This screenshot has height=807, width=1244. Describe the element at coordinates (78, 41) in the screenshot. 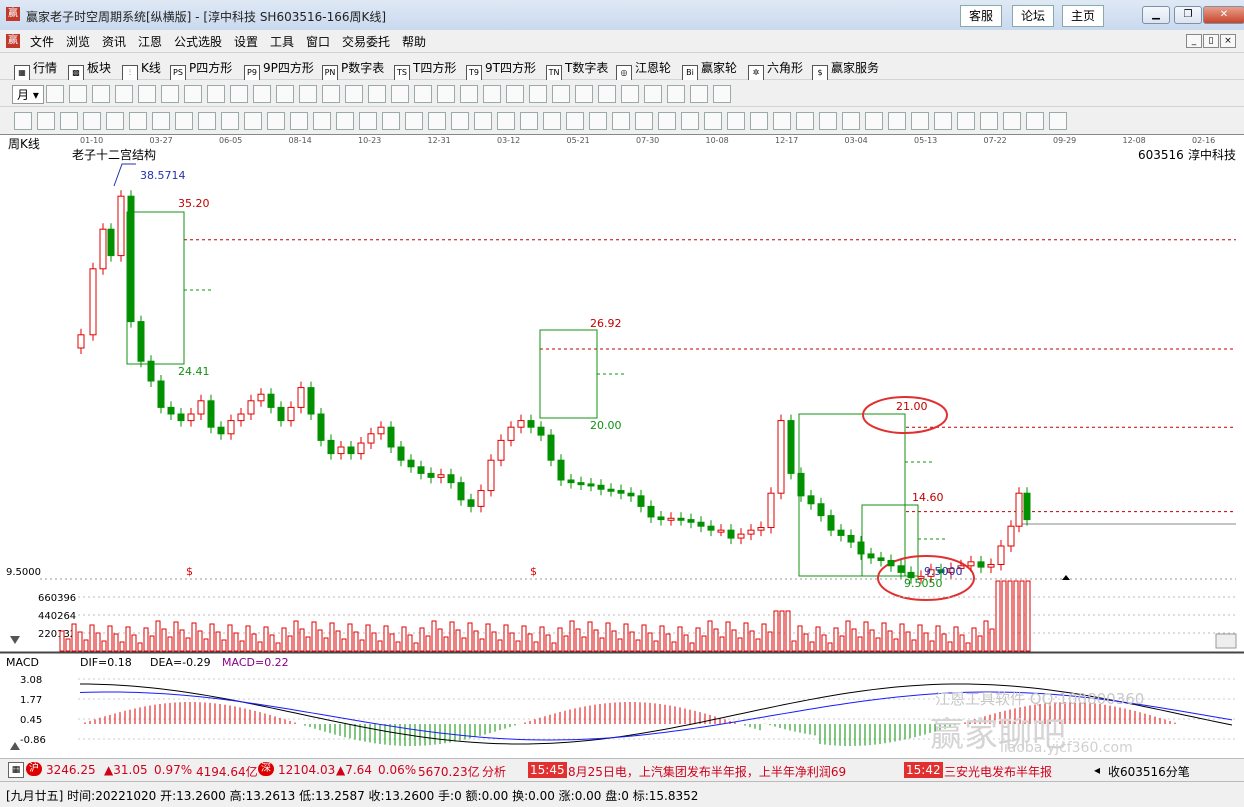

I see `menu-browse: 浏览` at that location.